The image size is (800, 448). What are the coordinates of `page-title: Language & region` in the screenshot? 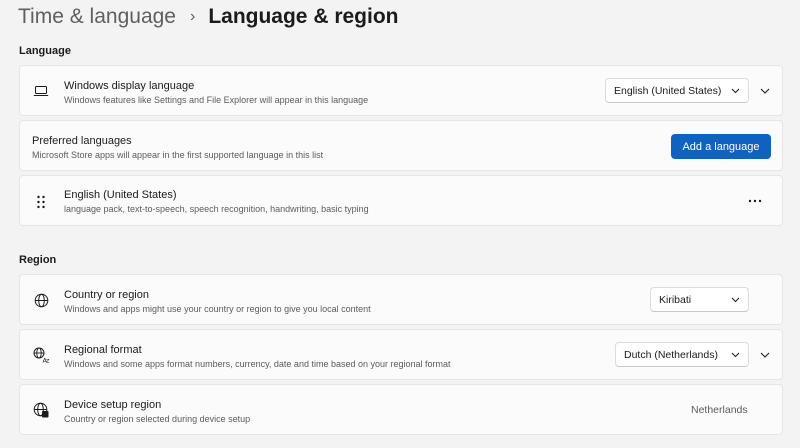 It's located at (303, 16).